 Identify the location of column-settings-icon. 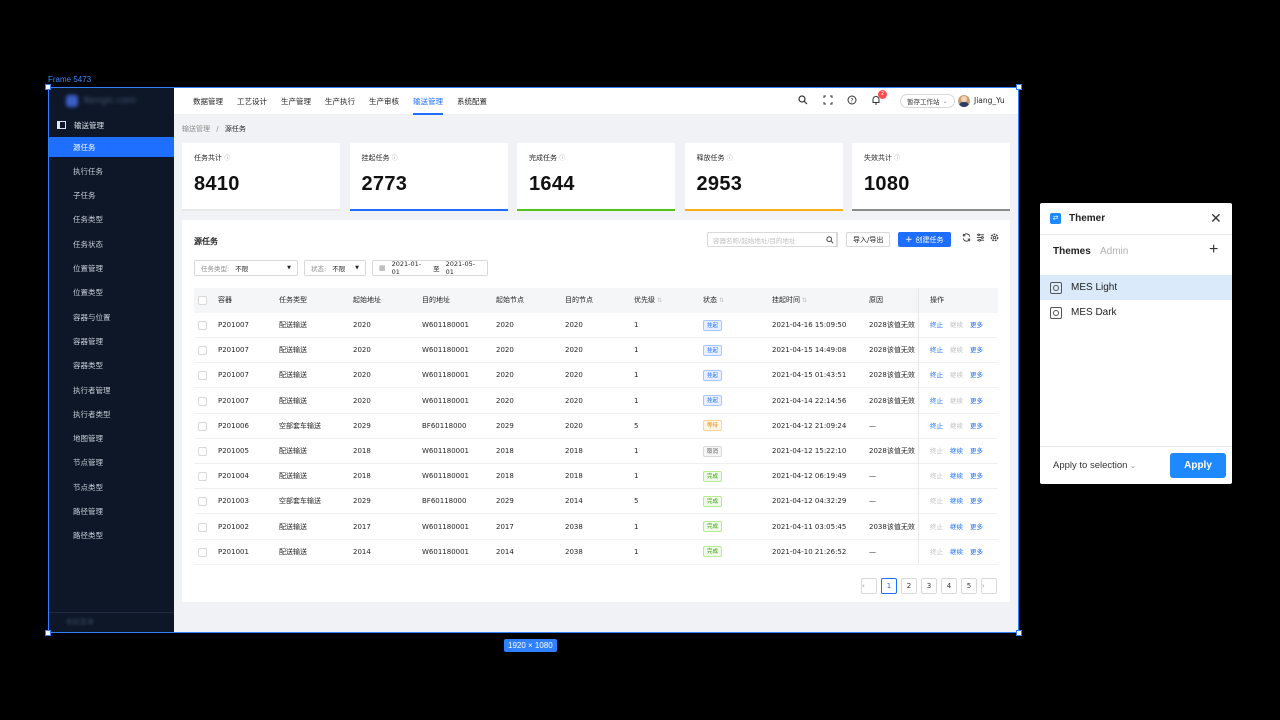
(980, 239).